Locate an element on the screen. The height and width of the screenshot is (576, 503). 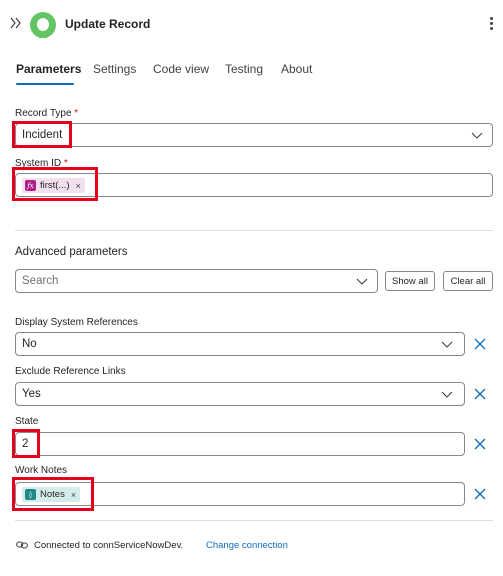
function-token-label: first(...) is located at coordinates (55, 185).